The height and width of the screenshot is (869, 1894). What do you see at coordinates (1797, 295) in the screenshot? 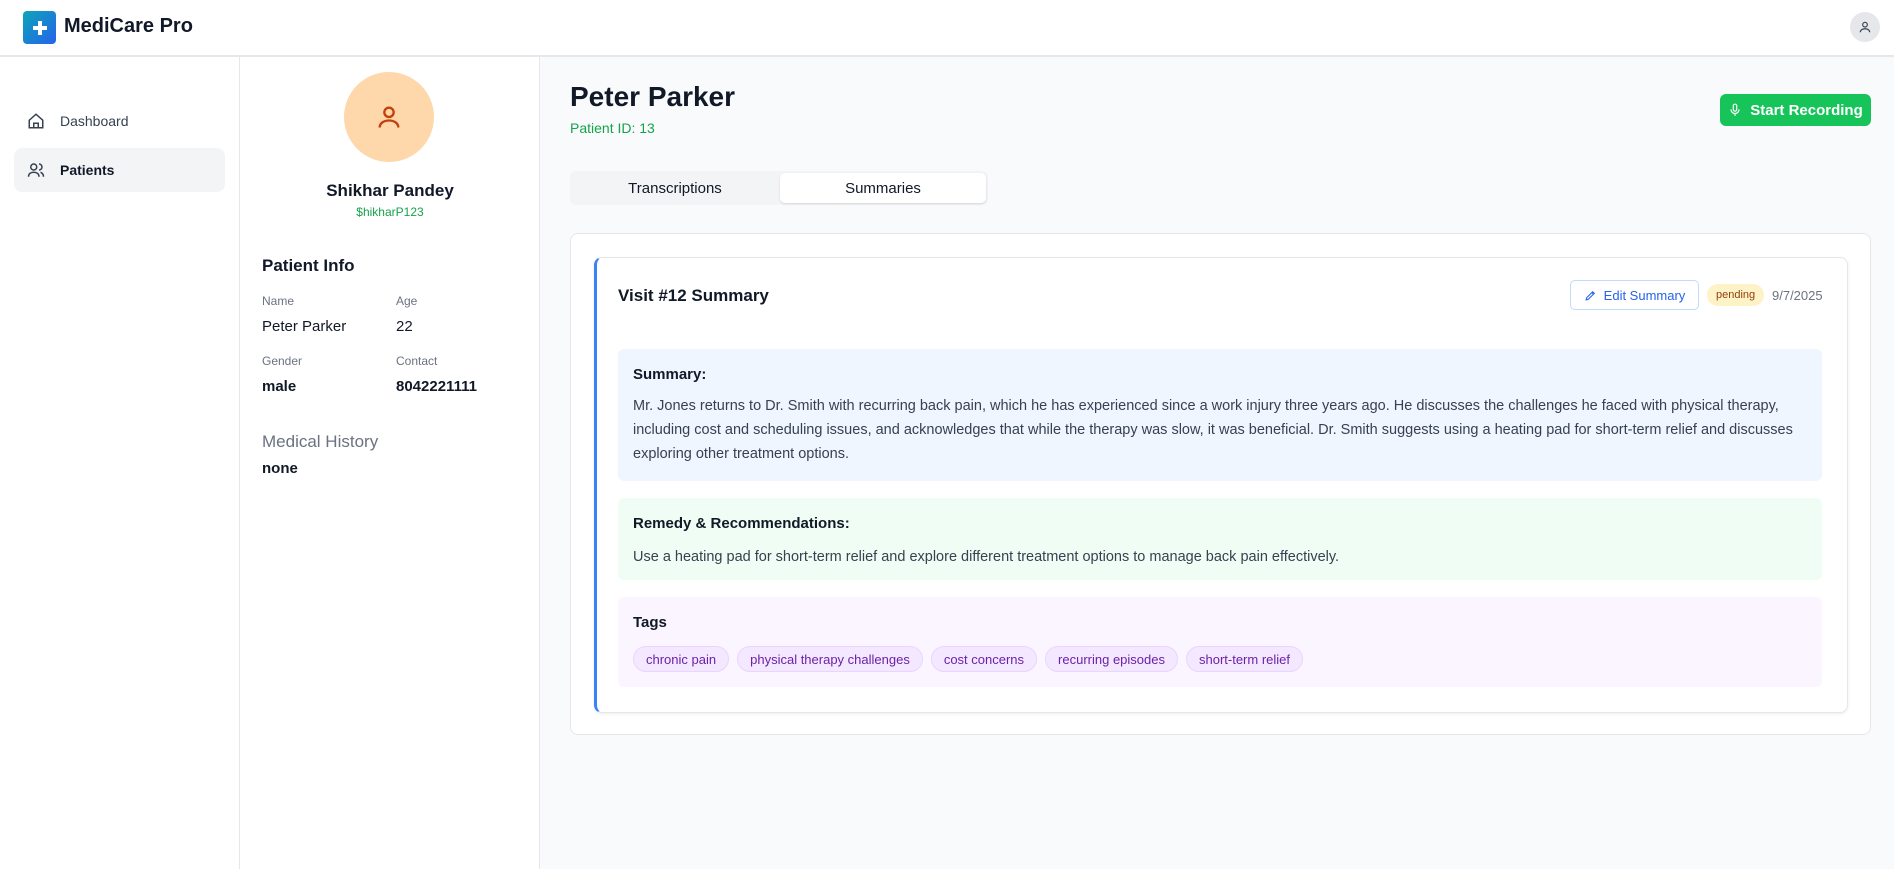
I see `visit-date: 9/7/2025` at bounding box center [1797, 295].